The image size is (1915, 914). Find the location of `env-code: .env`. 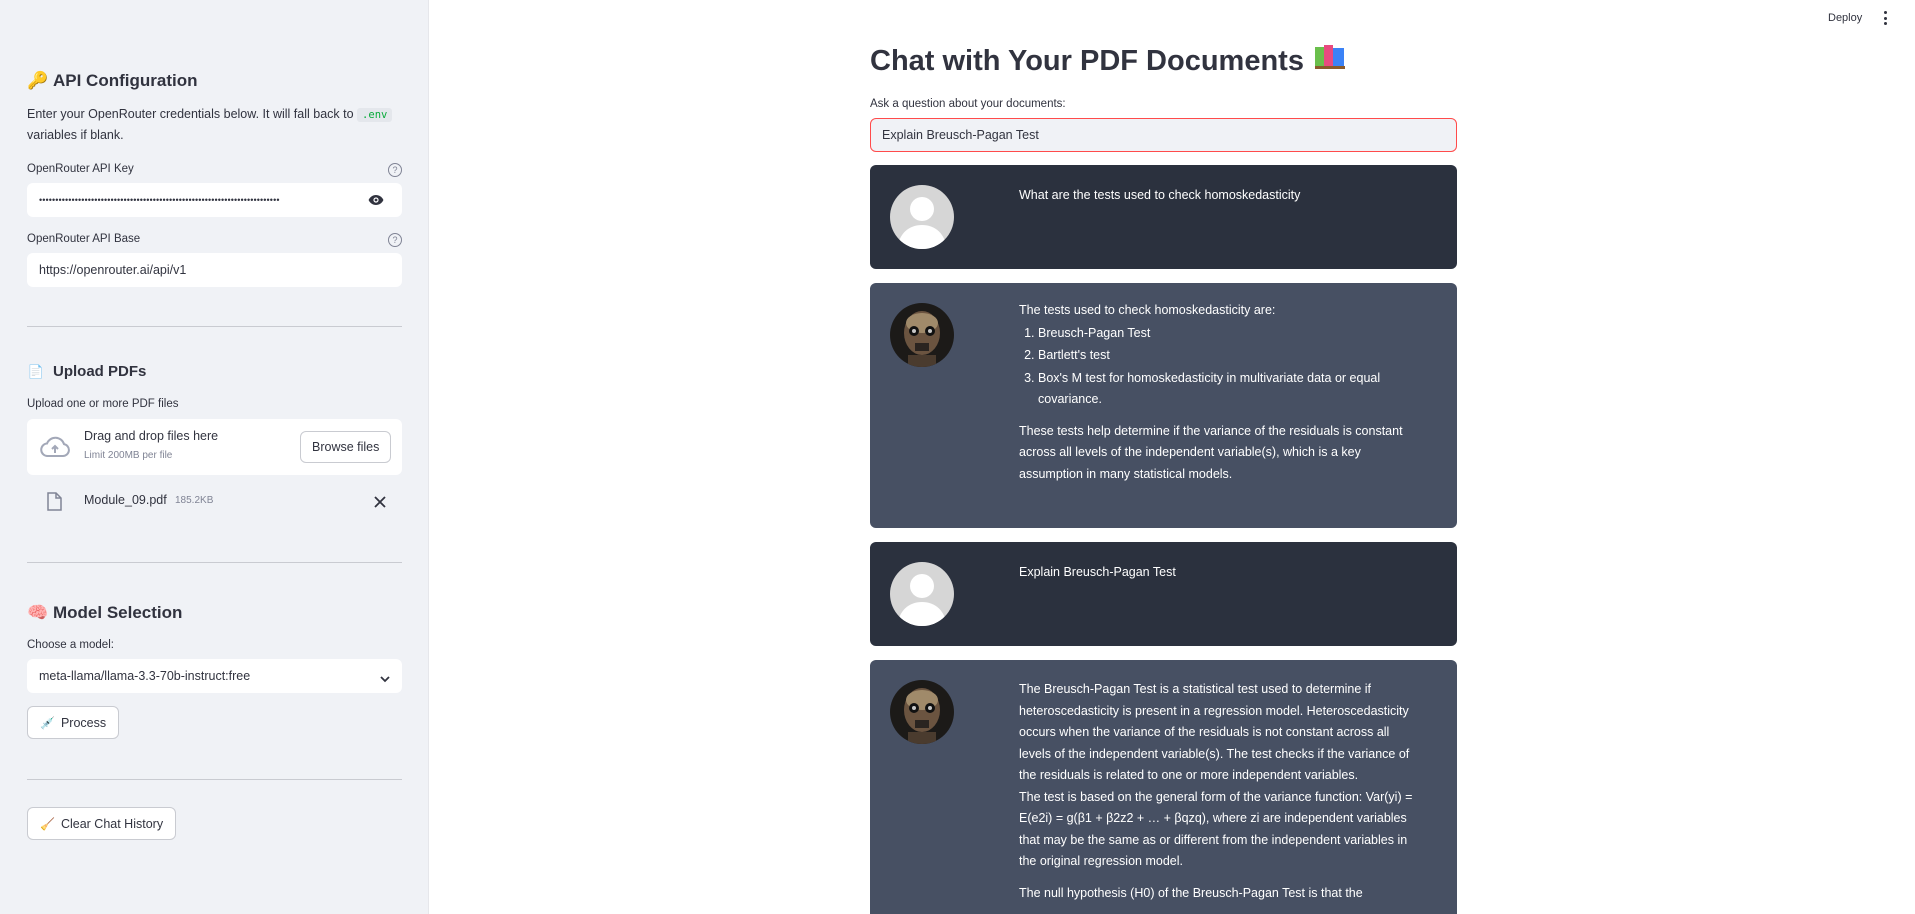

env-code: .env is located at coordinates (375, 115).